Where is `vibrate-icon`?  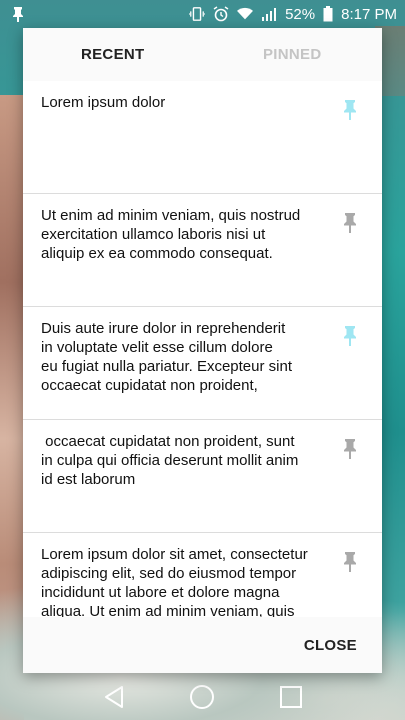
vibrate-icon is located at coordinates (197, 14).